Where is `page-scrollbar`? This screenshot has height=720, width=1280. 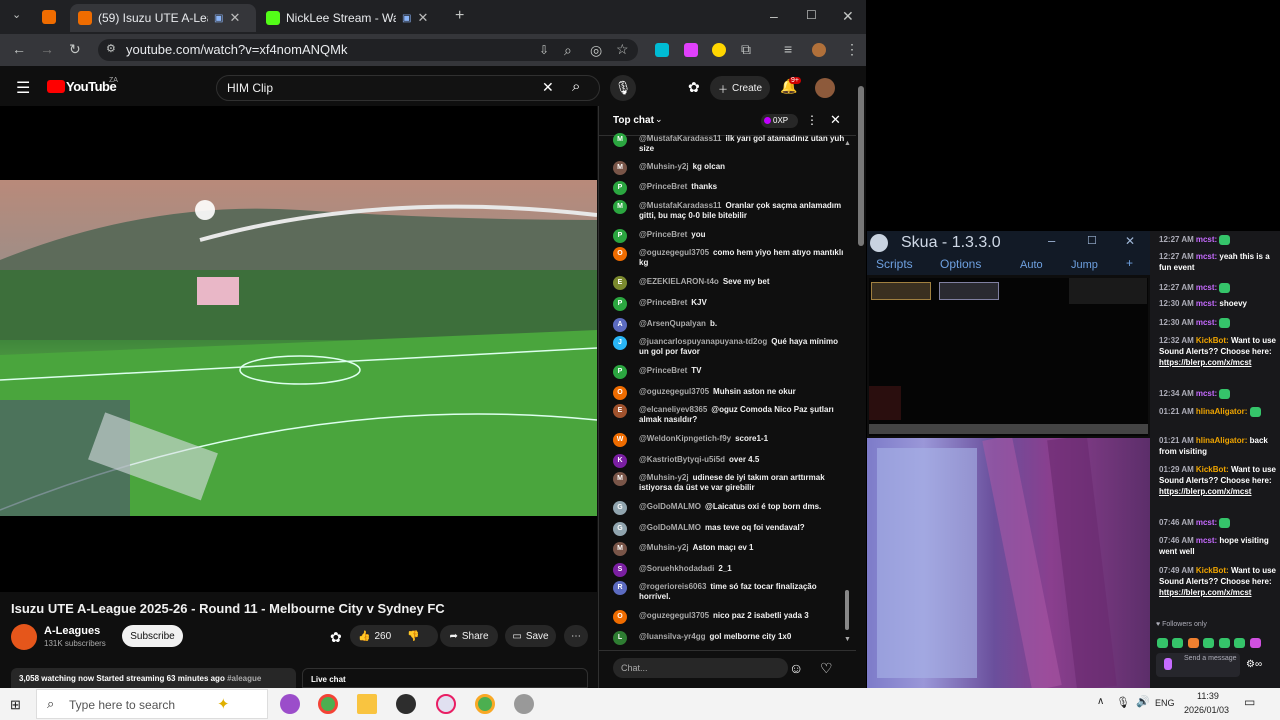 page-scrollbar is located at coordinates (861, 377).